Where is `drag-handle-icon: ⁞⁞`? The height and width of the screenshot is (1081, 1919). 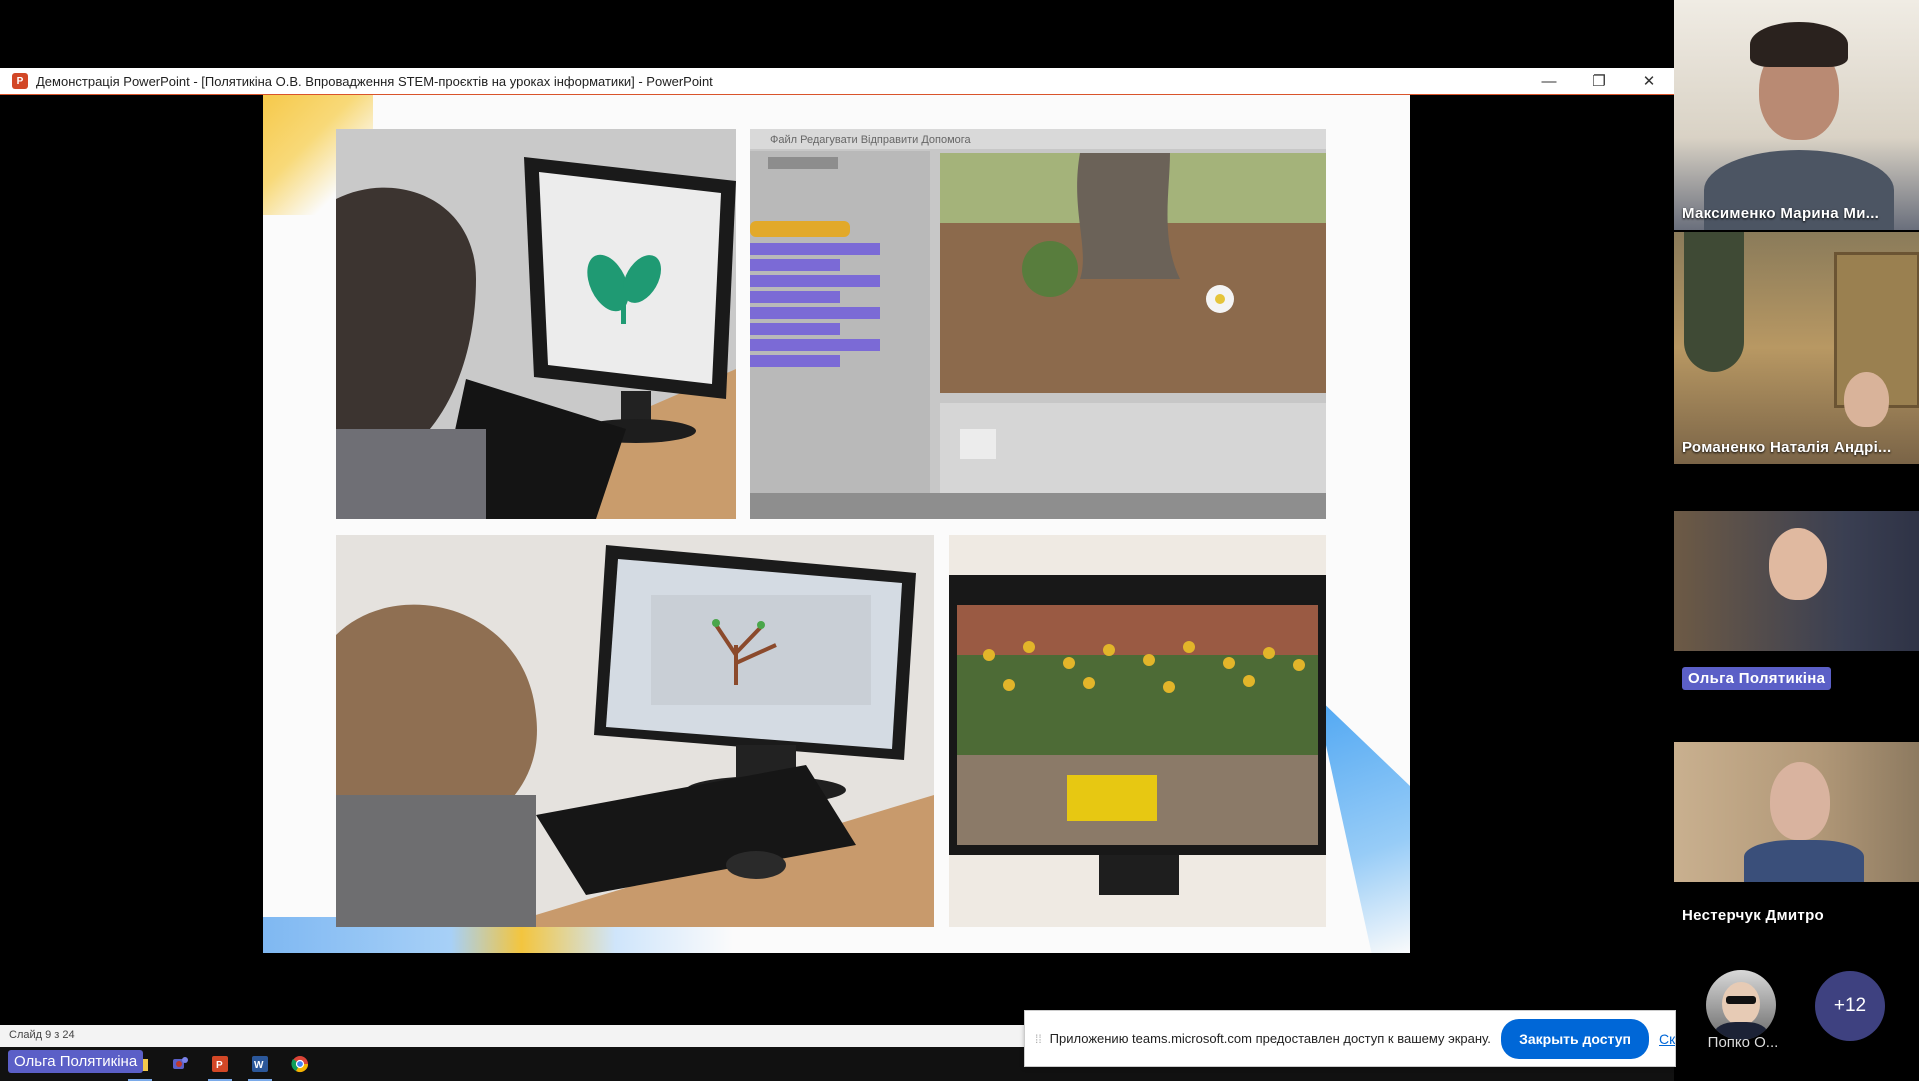
drag-handle-icon: ⁞⁞ is located at coordinates (1038, 1039).